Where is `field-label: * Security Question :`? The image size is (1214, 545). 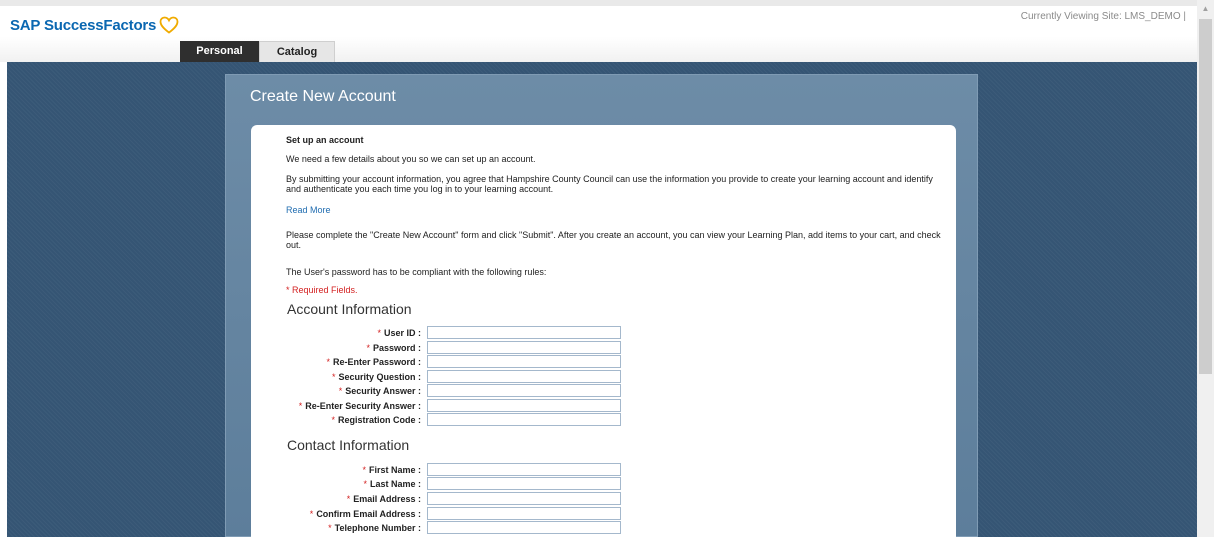
field-label: * Security Question : is located at coordinates (376, 377).